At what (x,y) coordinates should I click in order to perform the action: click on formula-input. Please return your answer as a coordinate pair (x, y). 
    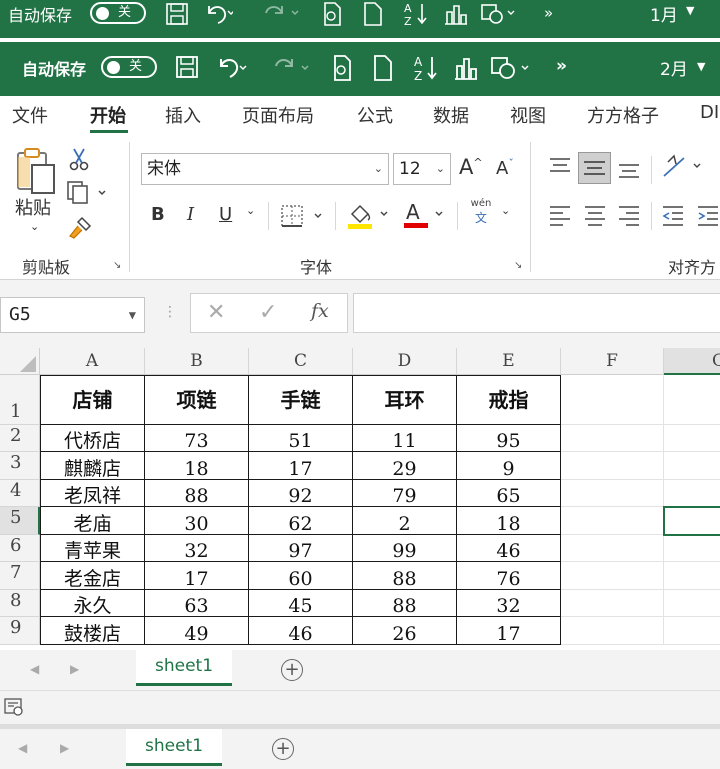
    Looking at the image, I should click on (536, 313).